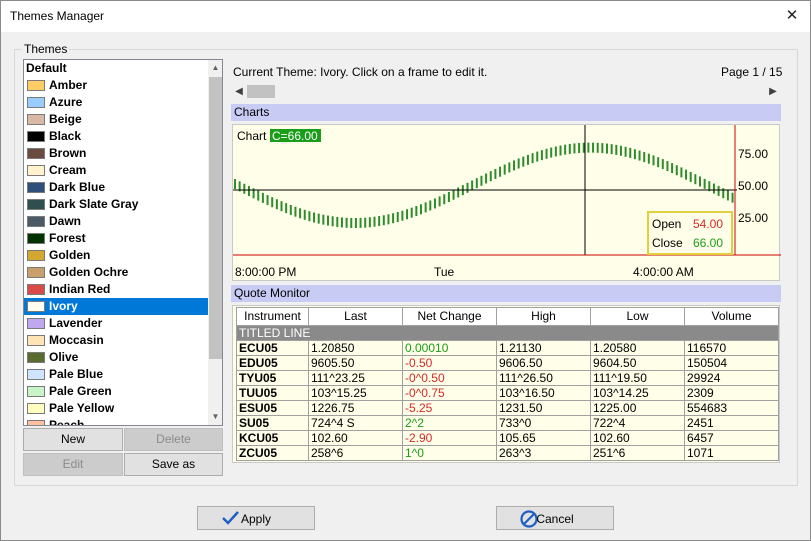  Describe the element at coordinates (116, 136) in the screenshot. I see `theme-item: Black` at that location.